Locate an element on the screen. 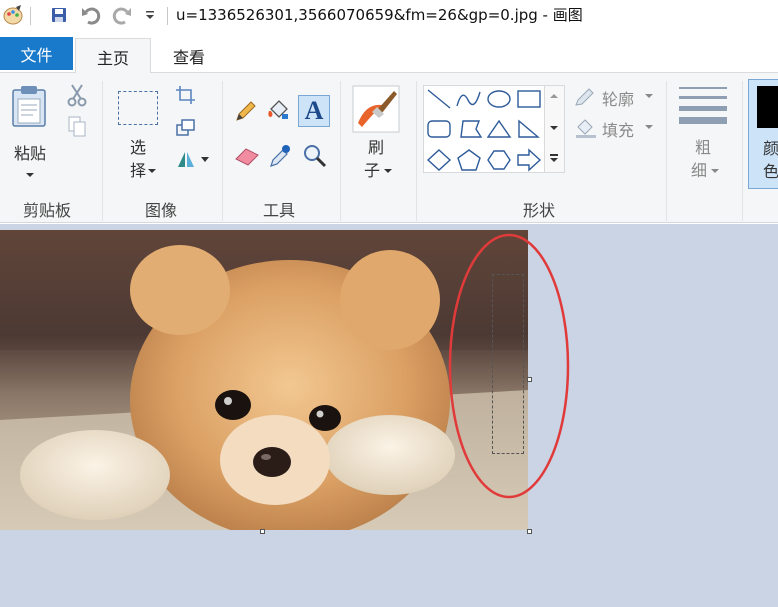  ribbon-tabs: 文件 主页 查看 is located at coordinates (389, 54).